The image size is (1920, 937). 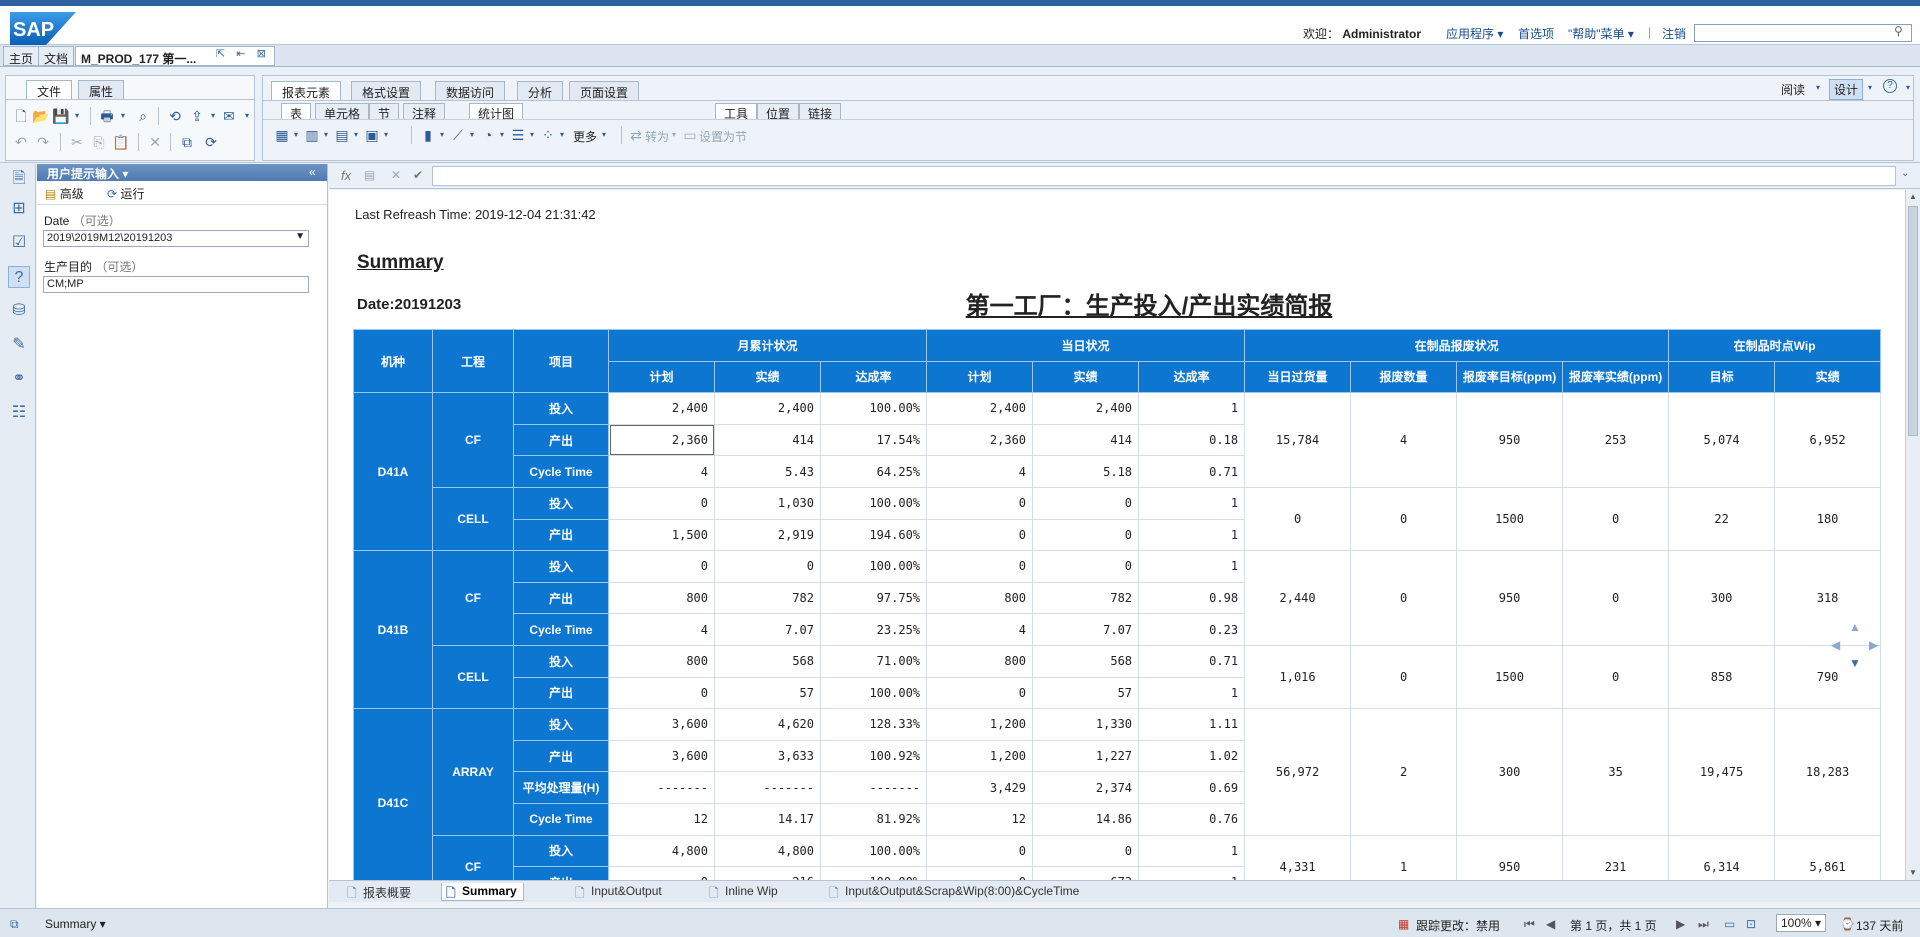 I want to click on value-cell: 0.98, so click(x=1192, y=598).